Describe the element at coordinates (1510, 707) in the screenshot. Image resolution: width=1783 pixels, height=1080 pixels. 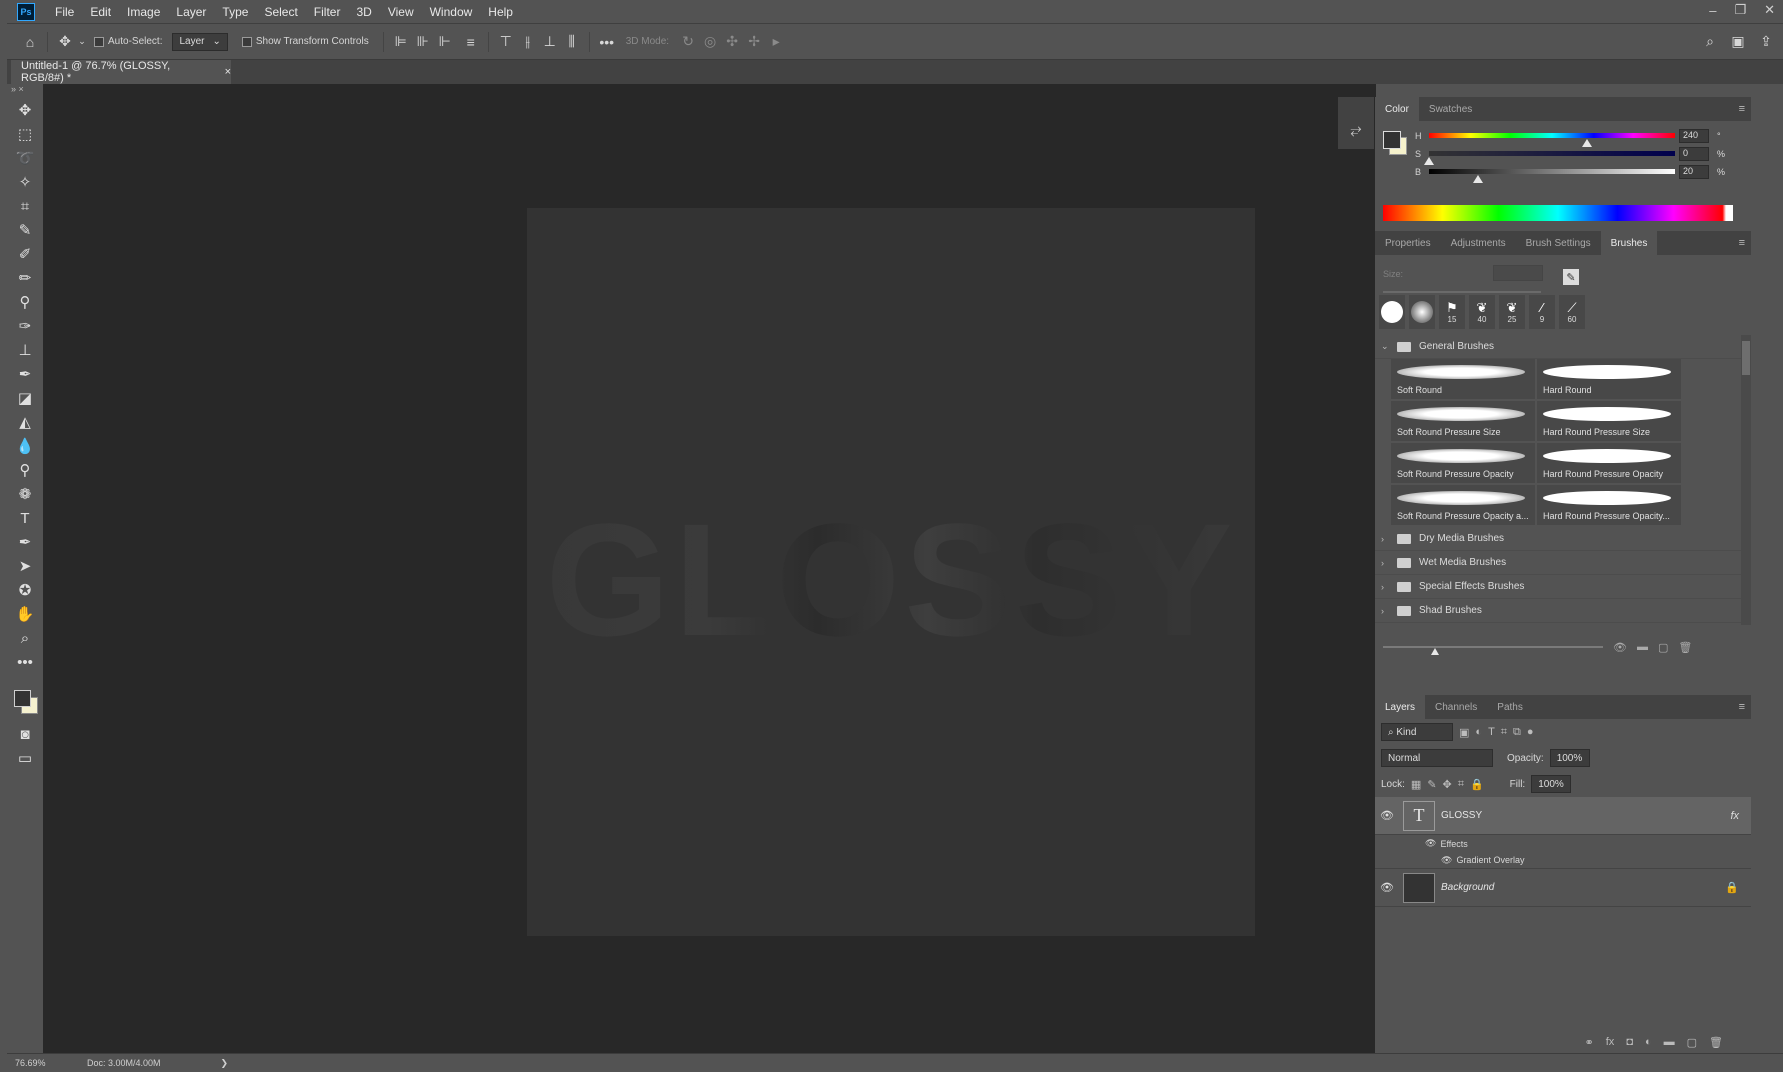
I see `tab-paths: Paths` at that location.